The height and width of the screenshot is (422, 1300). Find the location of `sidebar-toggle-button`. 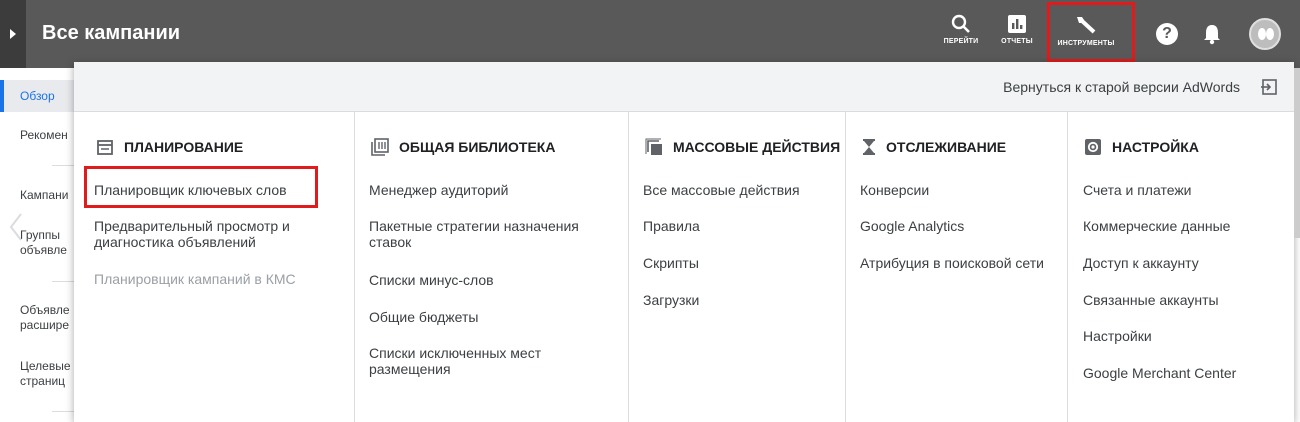

sidebar-toggle-button is located at coordinates (13, 34).